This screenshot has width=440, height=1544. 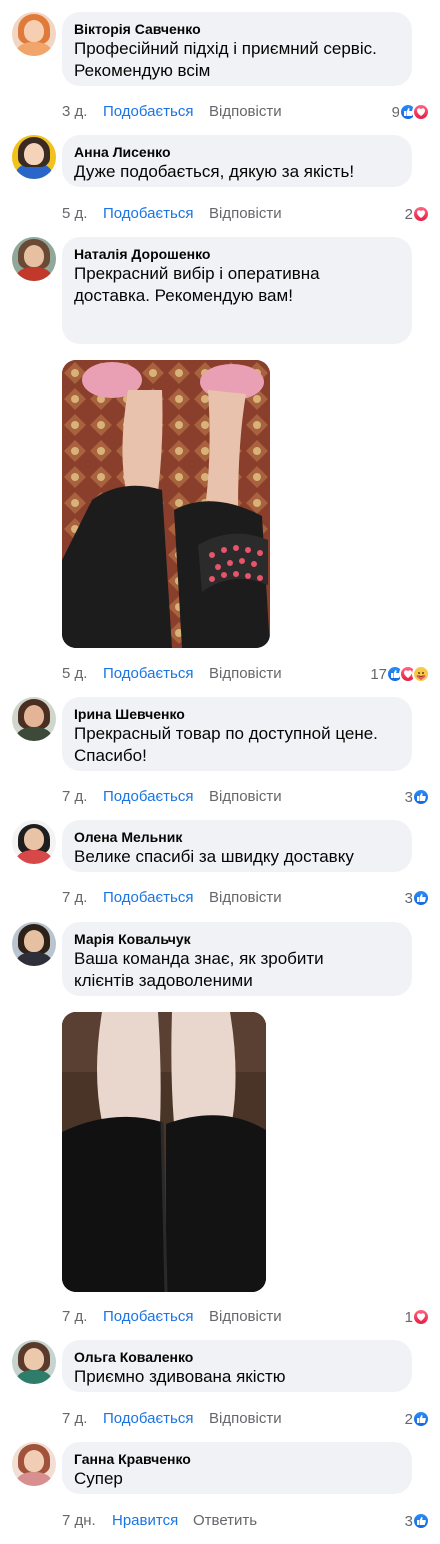 I want to click on like-button: Нравится, so click(x=145, y=1521).